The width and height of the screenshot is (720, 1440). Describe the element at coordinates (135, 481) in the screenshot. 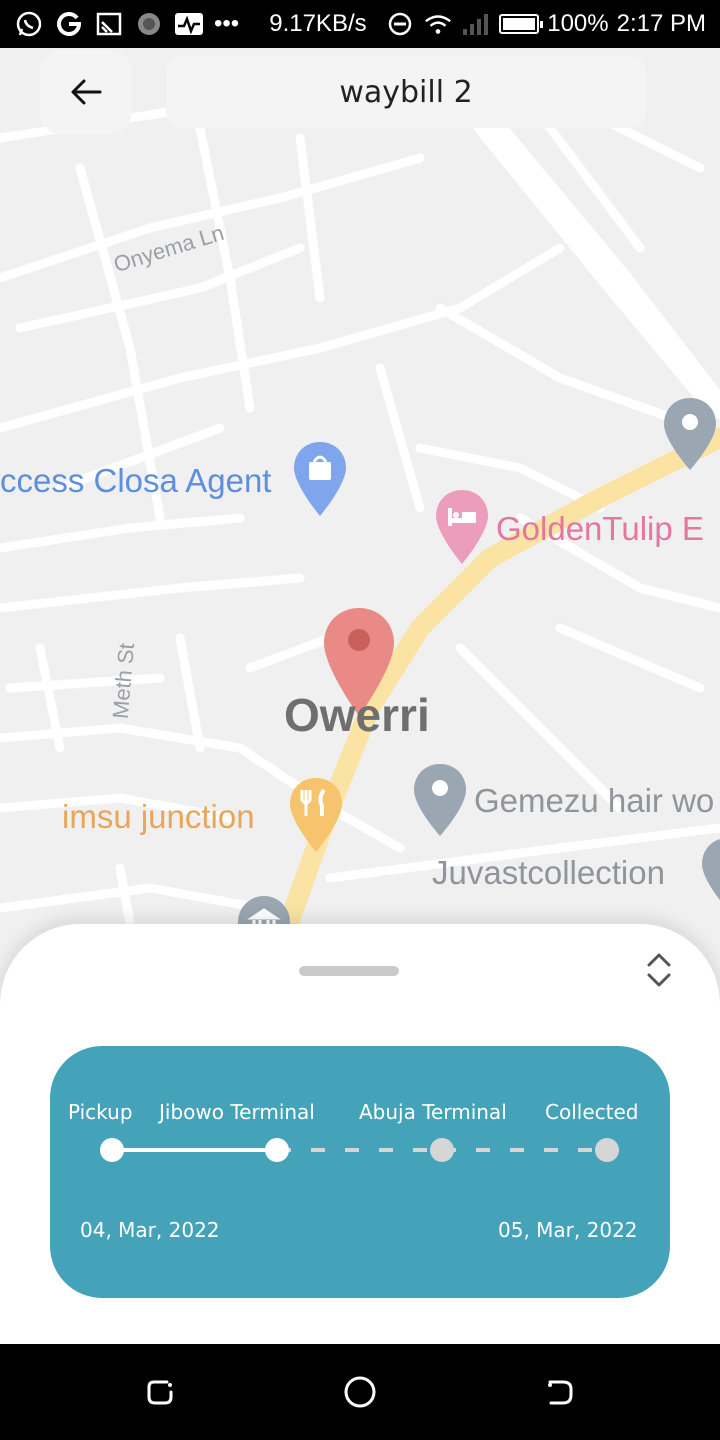

I see `poi-label: ccess Closa Agent` at that location.